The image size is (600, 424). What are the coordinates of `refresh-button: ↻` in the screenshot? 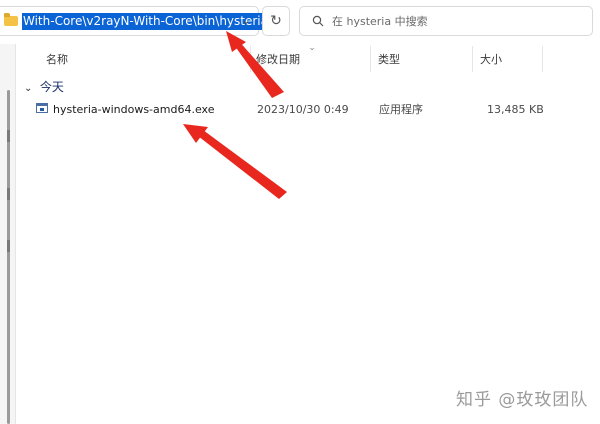 It's located at (276, 21).